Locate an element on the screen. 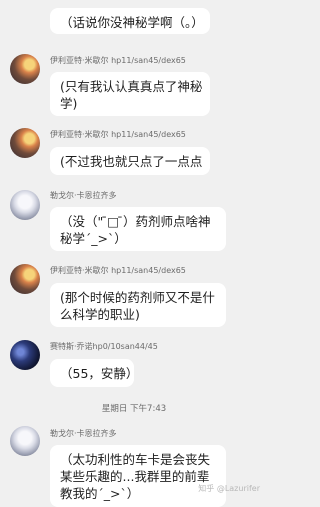  timestamp: 星期日 下午7:43 is located at coordinates (134, 409).